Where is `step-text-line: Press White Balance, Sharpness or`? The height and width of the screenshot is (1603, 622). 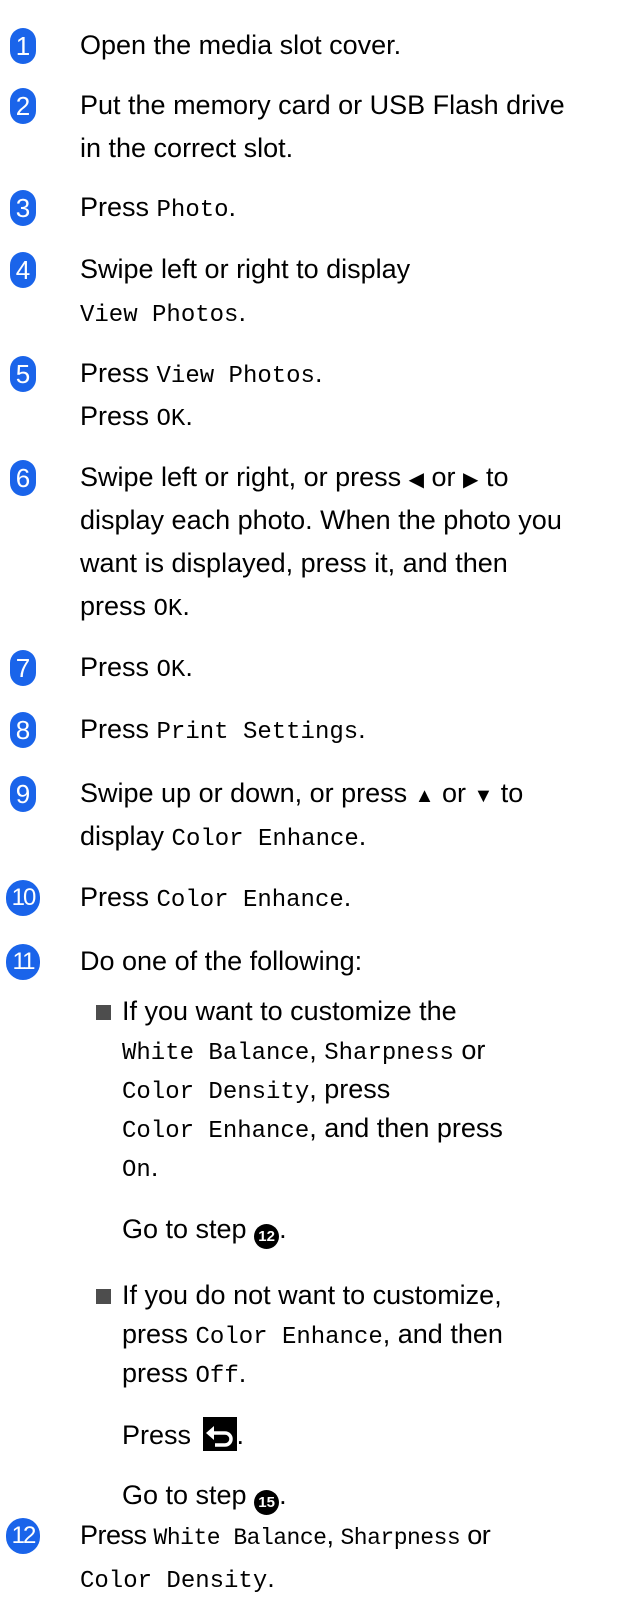 step-text-line: Press White Balance, Sharpness or is located at coordinates (285, 1537).